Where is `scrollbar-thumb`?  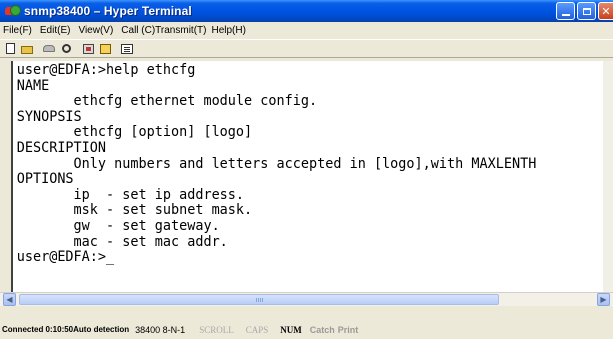
scrollbar-thumb is located at coordinates (259, 299).